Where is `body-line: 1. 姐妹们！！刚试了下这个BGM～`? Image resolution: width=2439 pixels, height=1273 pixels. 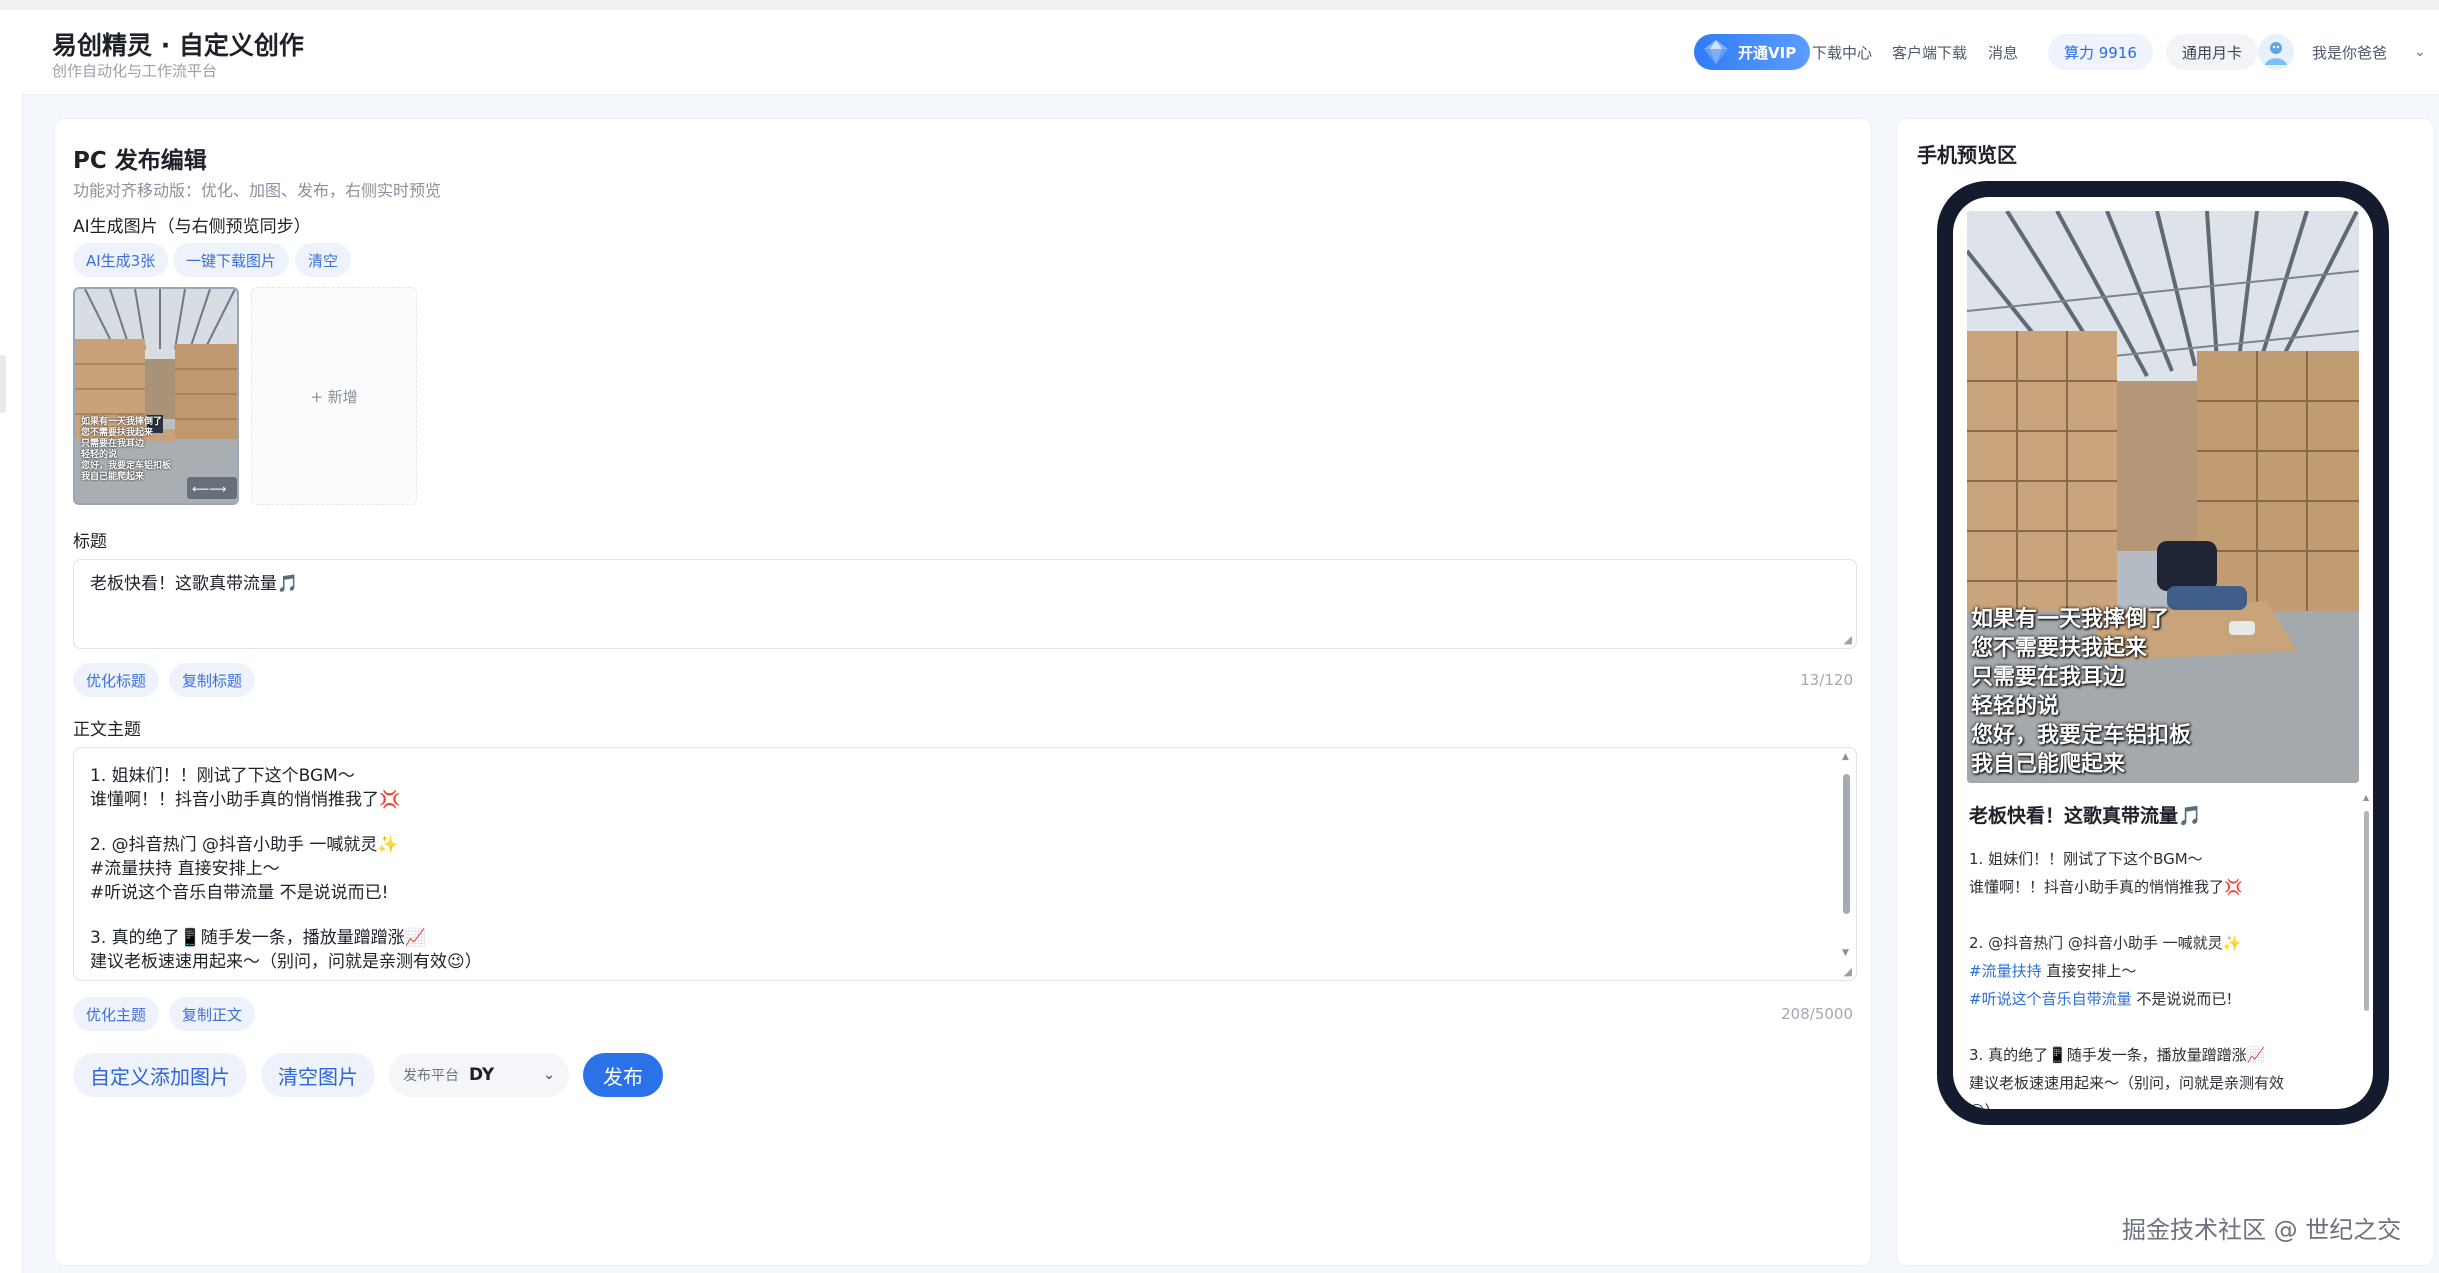 body-line: 1. 姐妹们！！刚试了下这个BGM～ is located at coordinates (222, 776).